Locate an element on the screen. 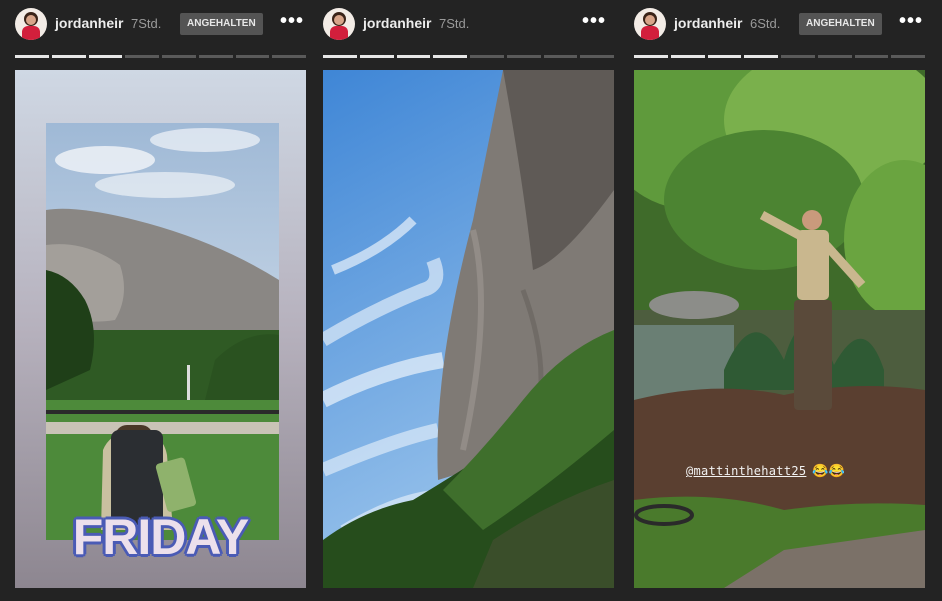 The width and height of the screenshot is (942, 601). laughing-emoji: 😂😂 is located at coordinates (829, 471).